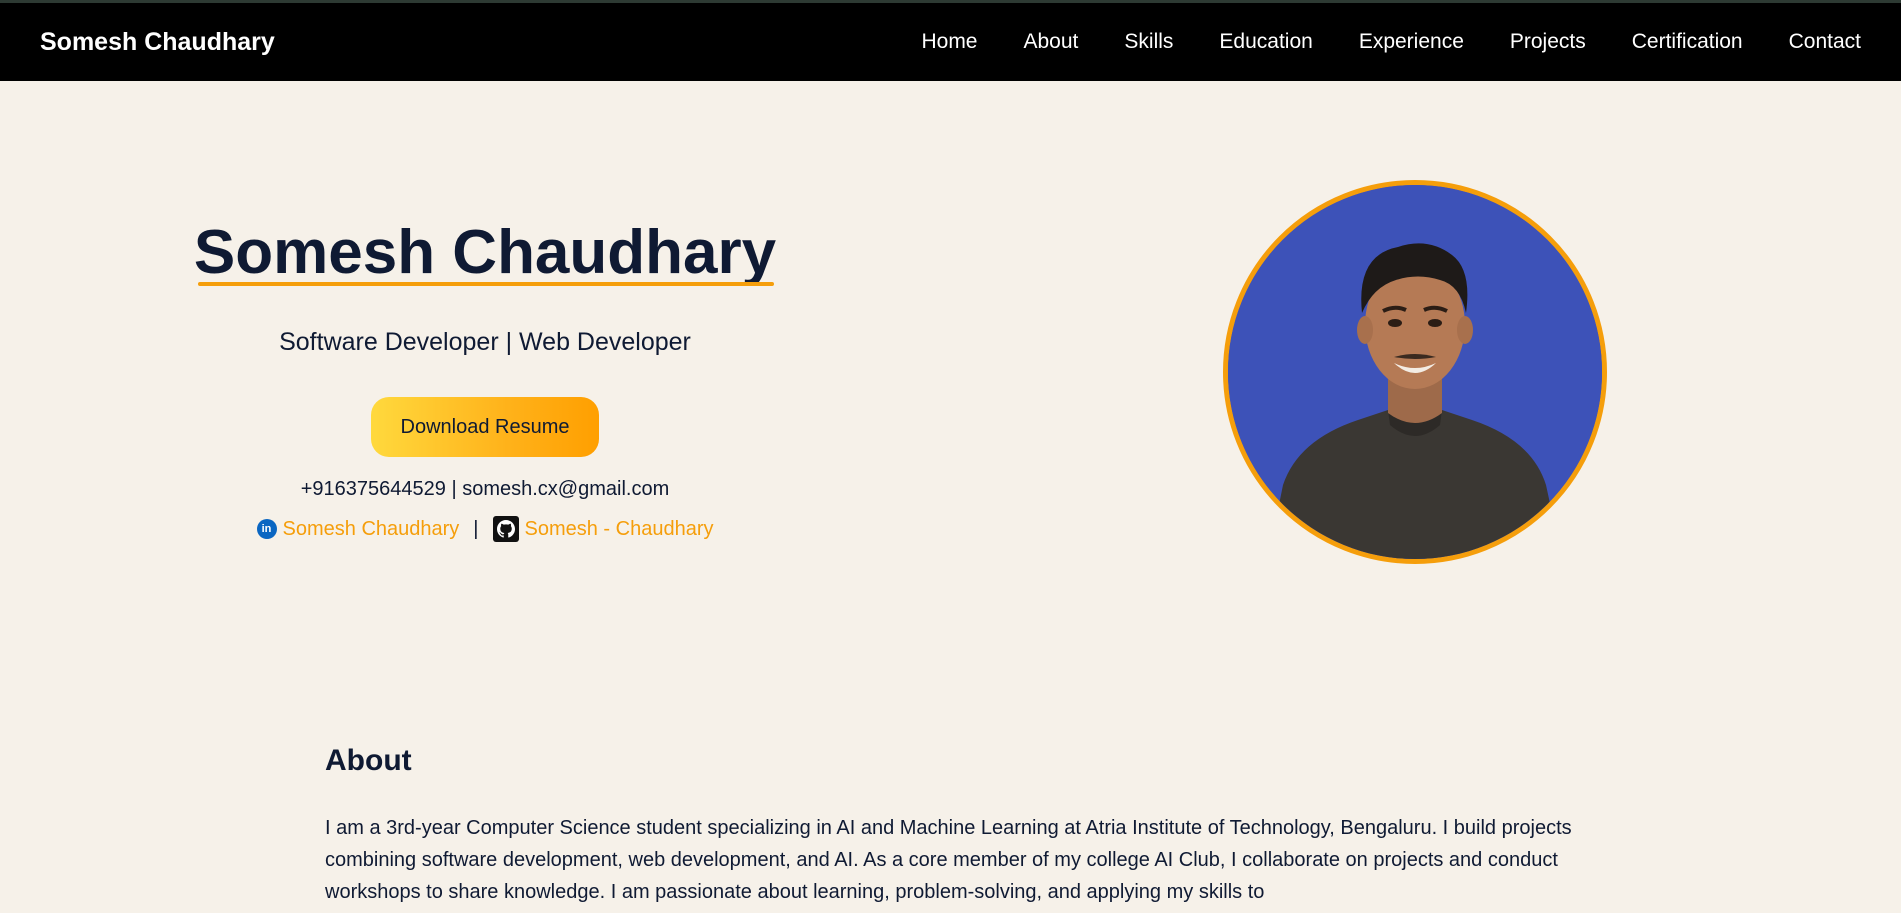  I want to click on about-heading: About, so click(368, 760).